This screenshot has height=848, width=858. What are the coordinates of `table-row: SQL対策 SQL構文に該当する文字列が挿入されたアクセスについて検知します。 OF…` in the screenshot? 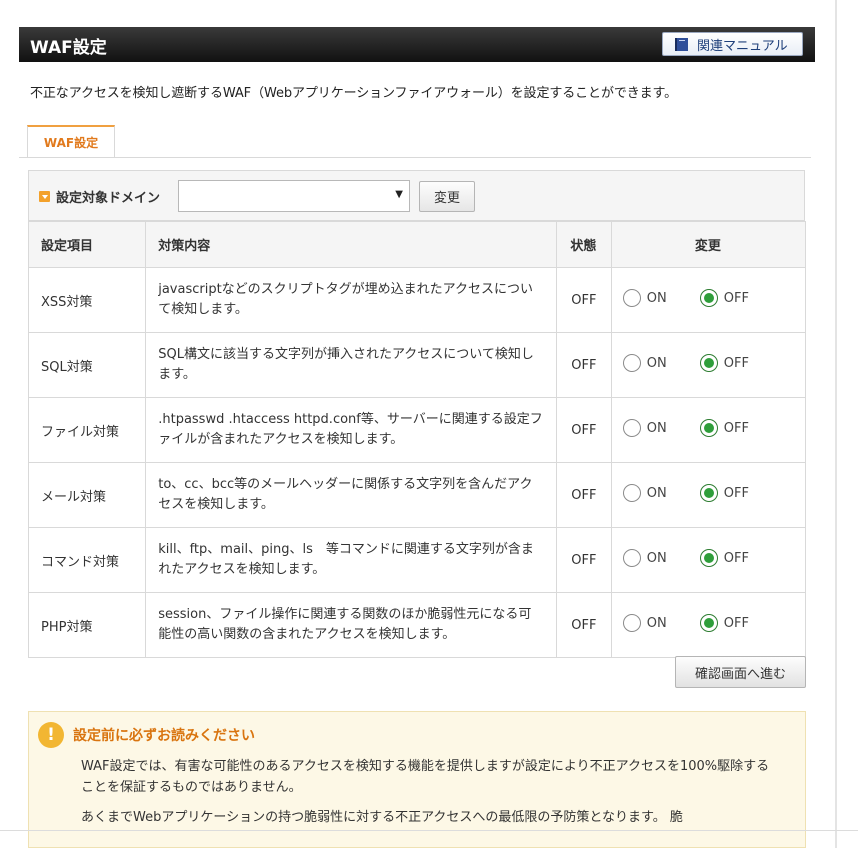 It's located at (417, 365).